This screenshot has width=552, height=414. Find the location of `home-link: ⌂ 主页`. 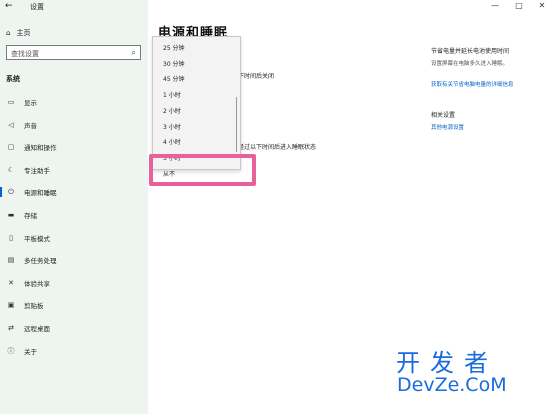

home-link: ⌂ 主页 is located at coordinates (18, 33).